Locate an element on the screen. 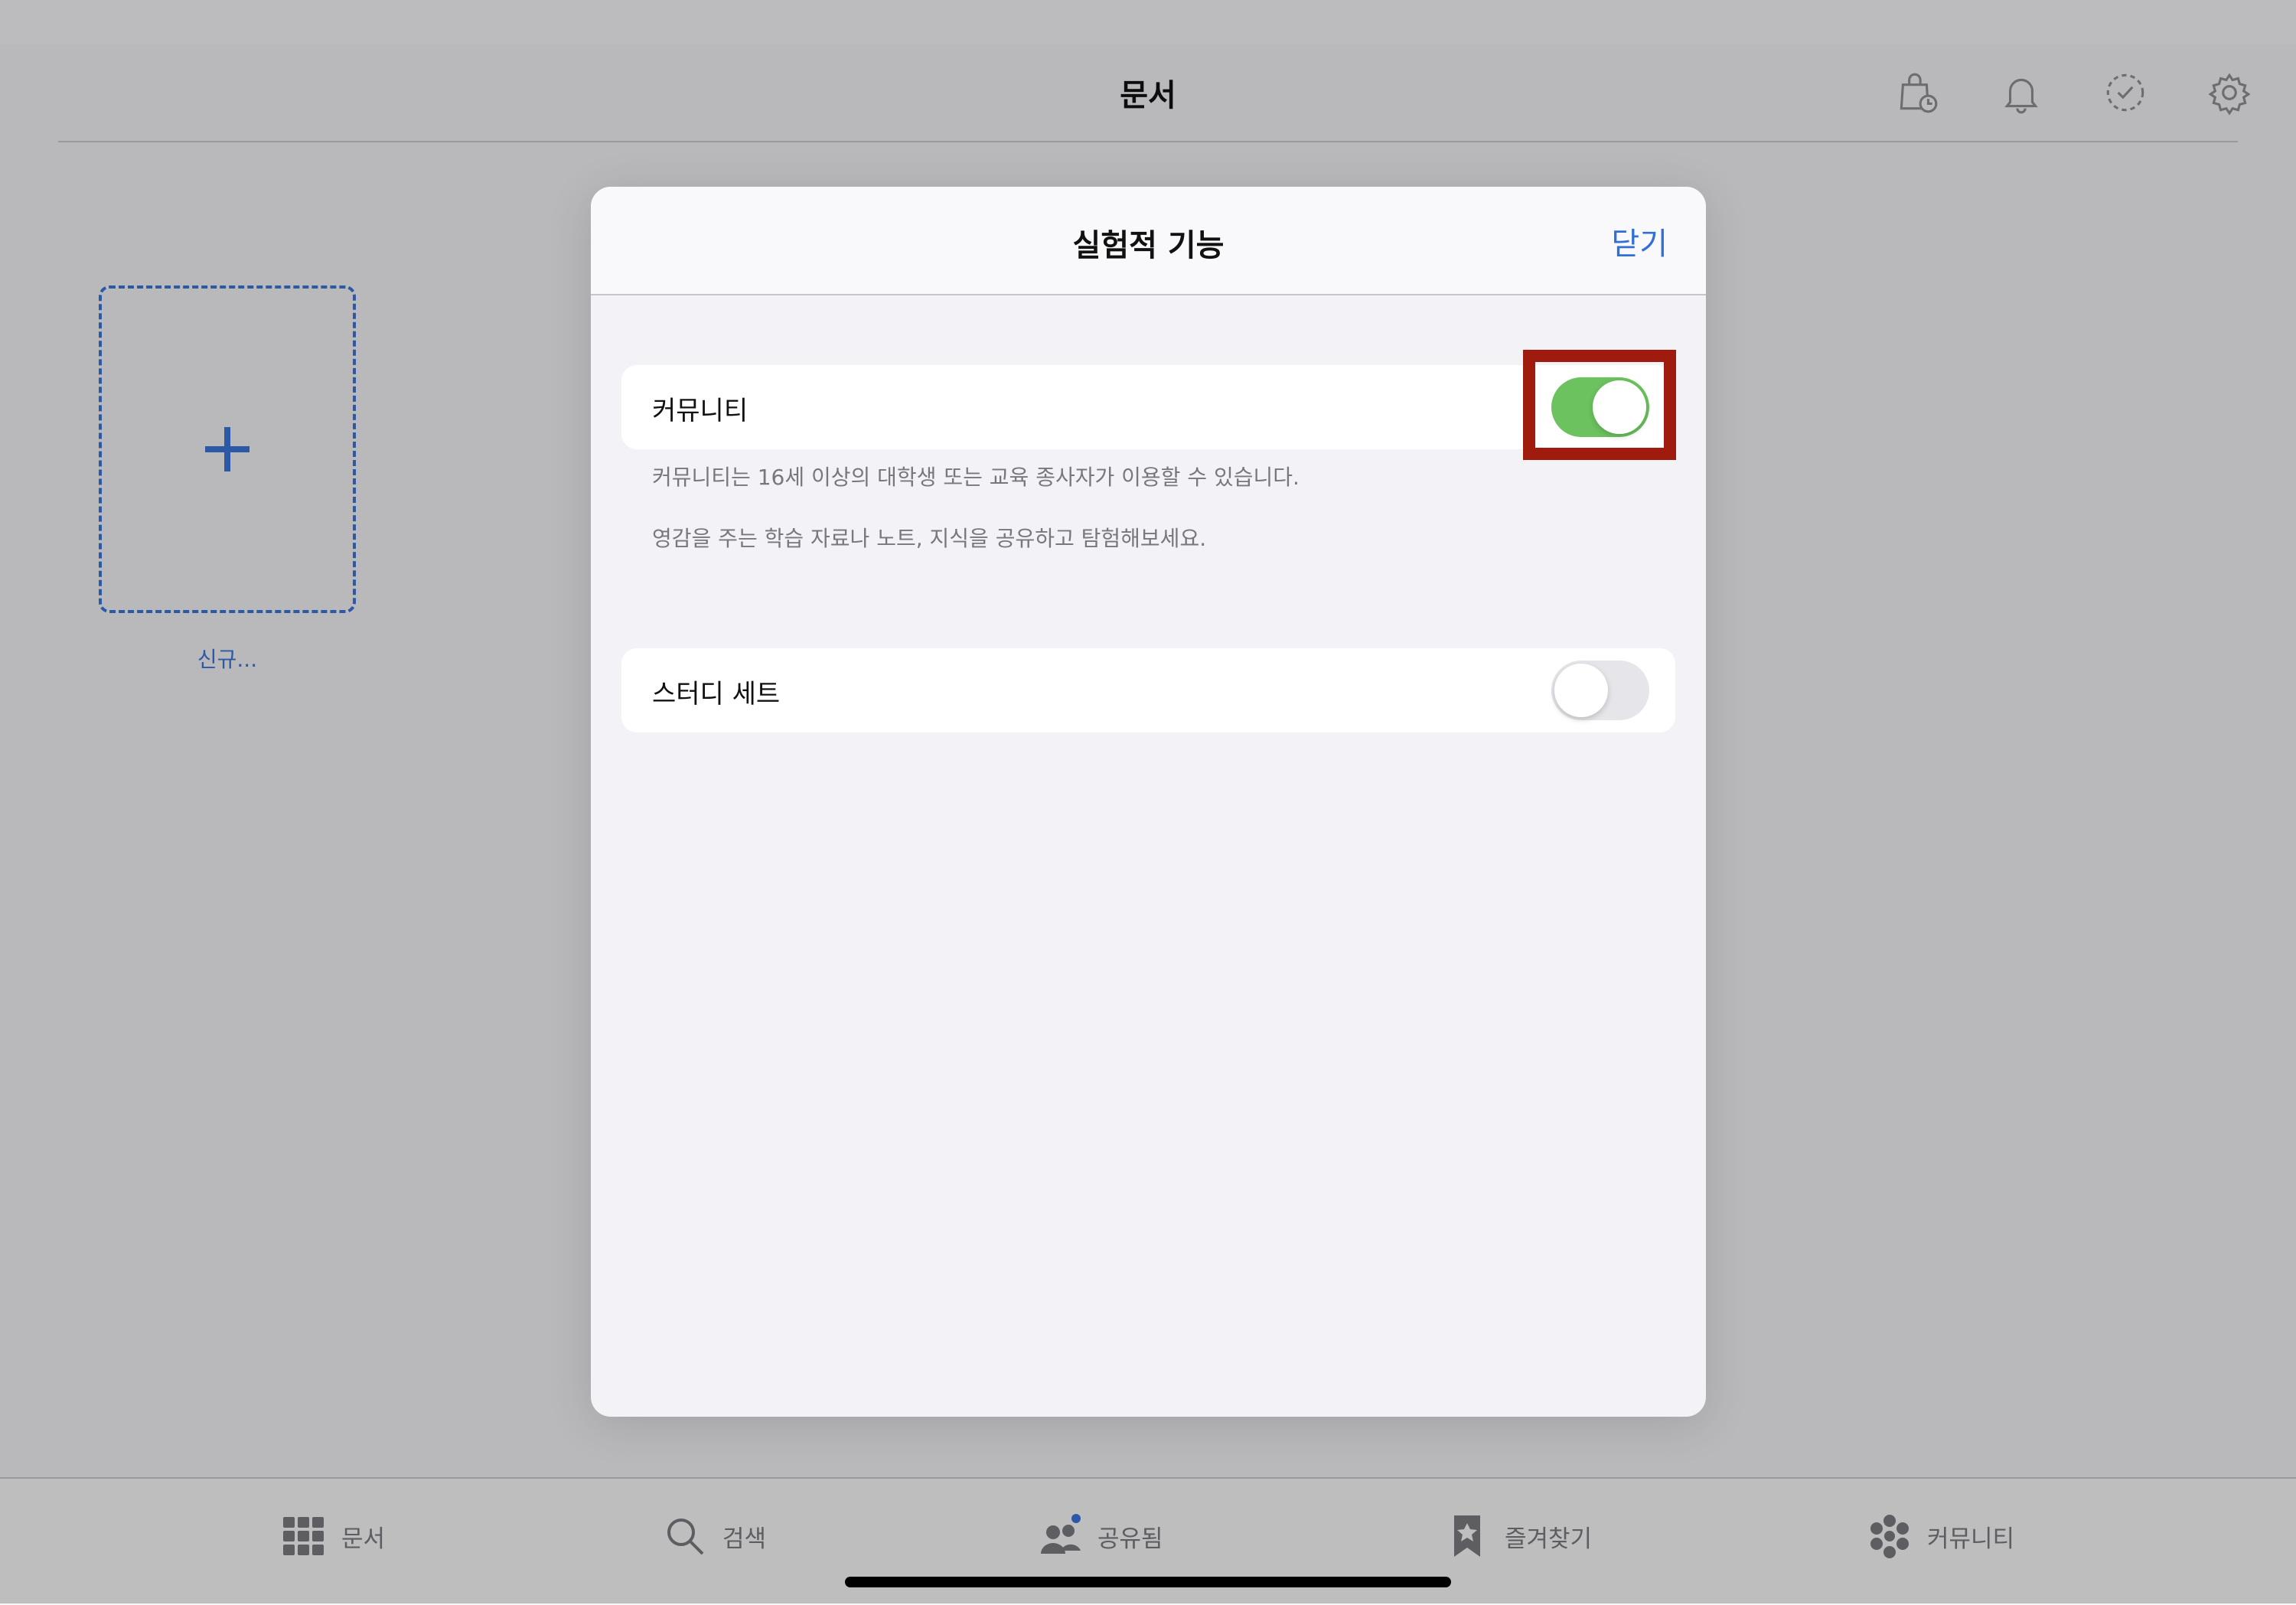 Image resolution: width=2296 pixels, height=1605 pixels. sheet-title: 실험적 기능 is located at coordinates (1148, 245).